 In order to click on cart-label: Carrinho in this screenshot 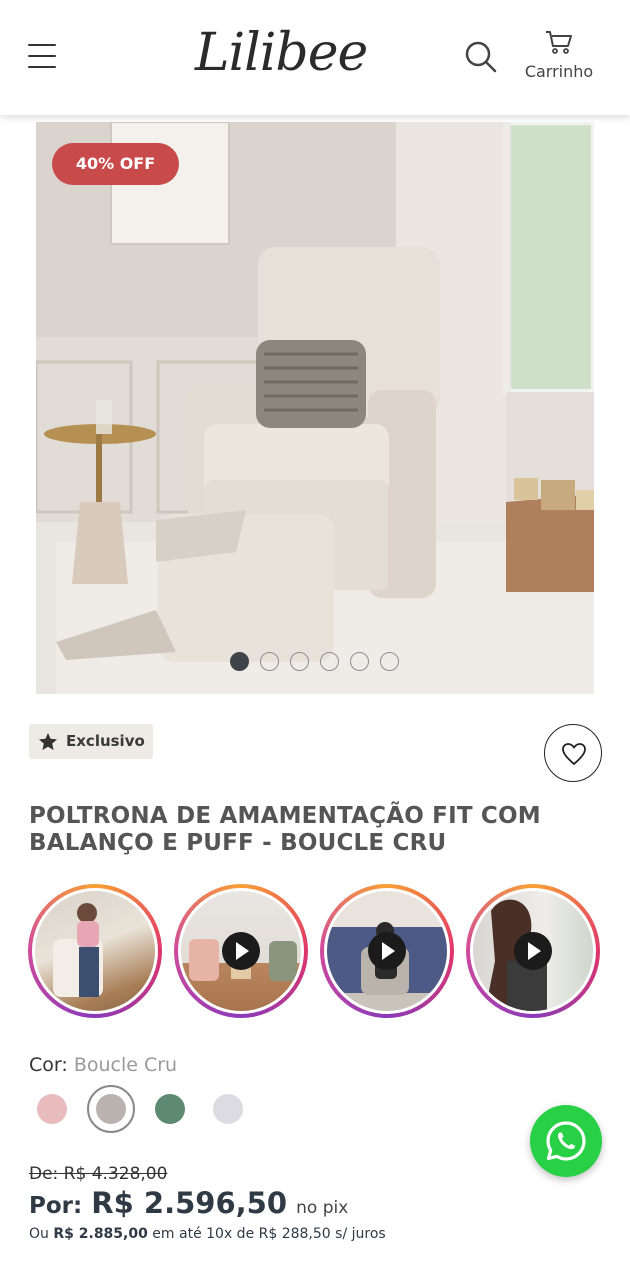, I will do `click(559, 71)`.